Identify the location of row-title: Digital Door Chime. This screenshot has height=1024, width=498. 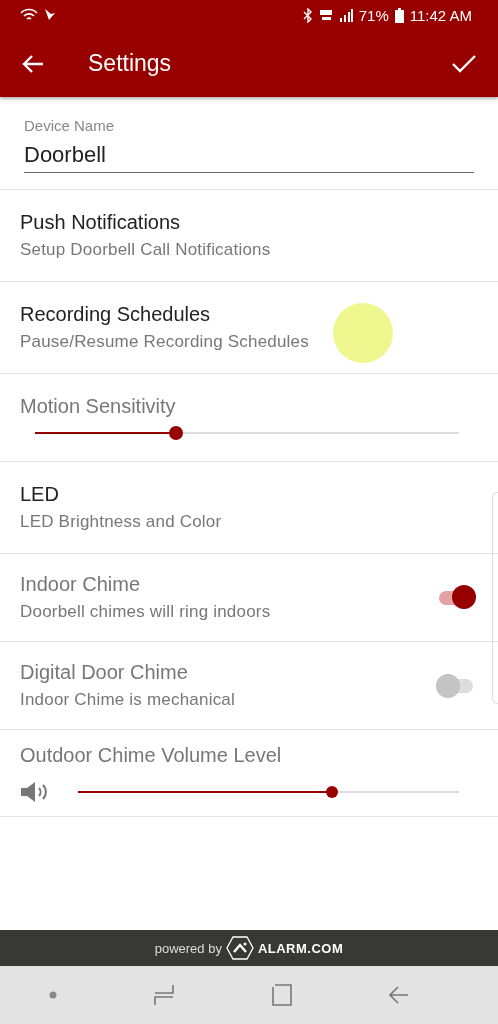
(104, 672).